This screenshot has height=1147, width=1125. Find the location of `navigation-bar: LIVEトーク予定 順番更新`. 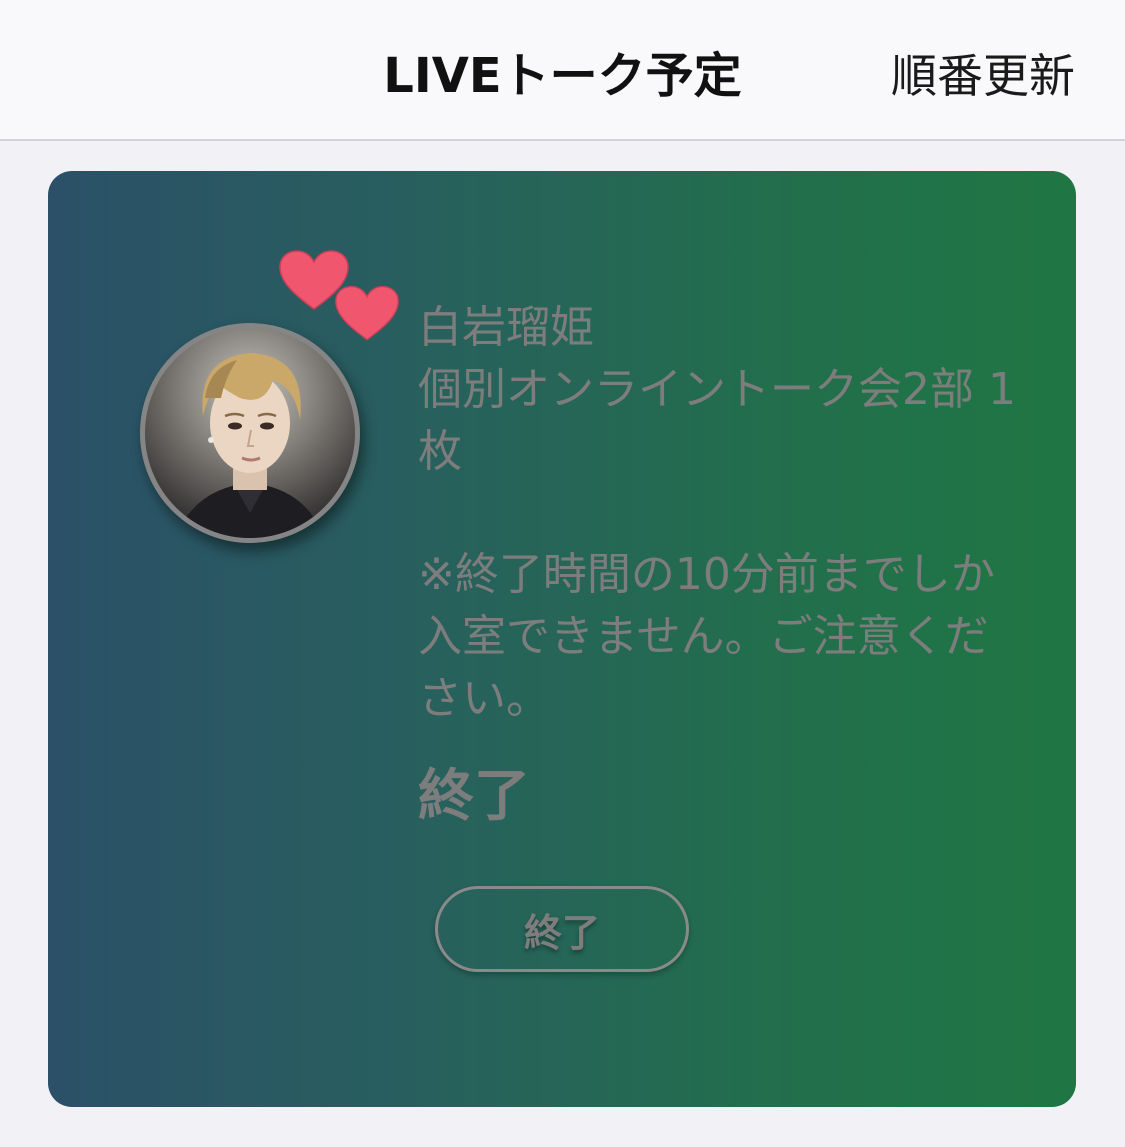

navigation-bar: LIVEトーク予定 順番更新 is located at coordinates (562, 70).